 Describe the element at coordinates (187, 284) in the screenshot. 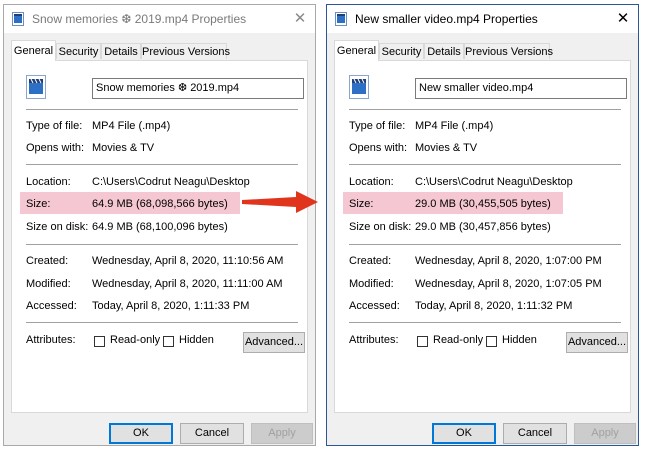

I see `modified-value: Wednesday, April 8, 2020, 11:11:00 AM` at that location.